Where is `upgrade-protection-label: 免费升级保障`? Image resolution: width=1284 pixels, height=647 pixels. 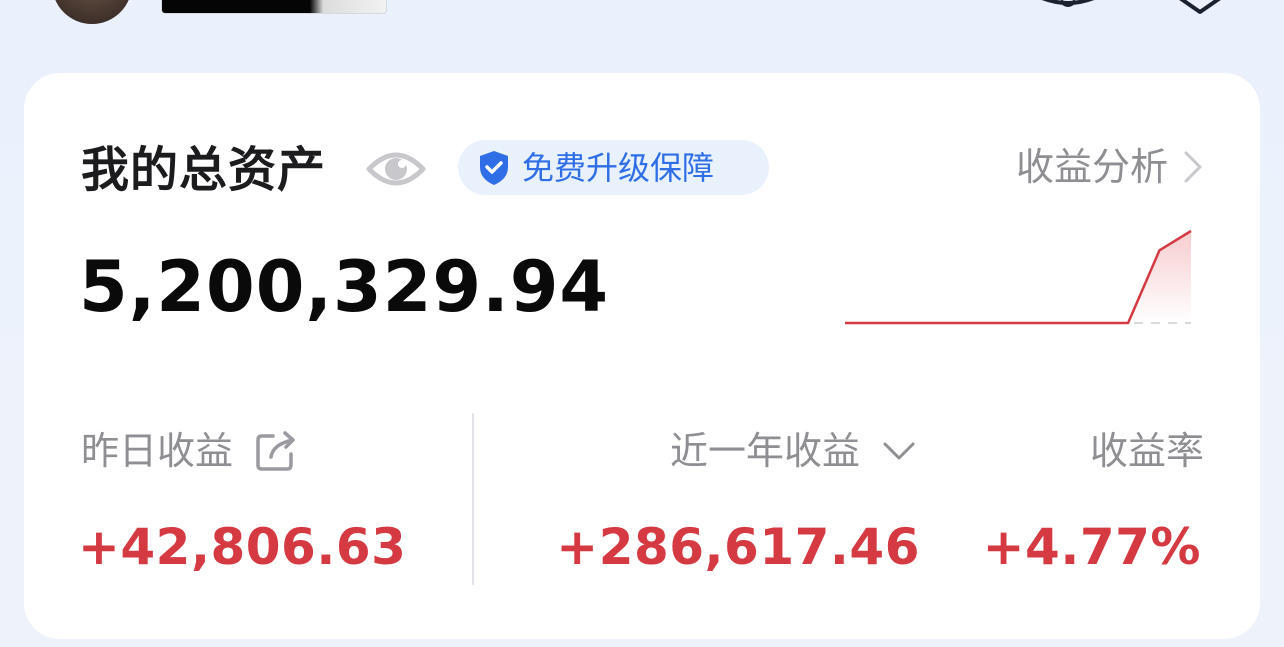 upgrade-protection-label: 免费升级保障 is located at coordinates (618, 167).